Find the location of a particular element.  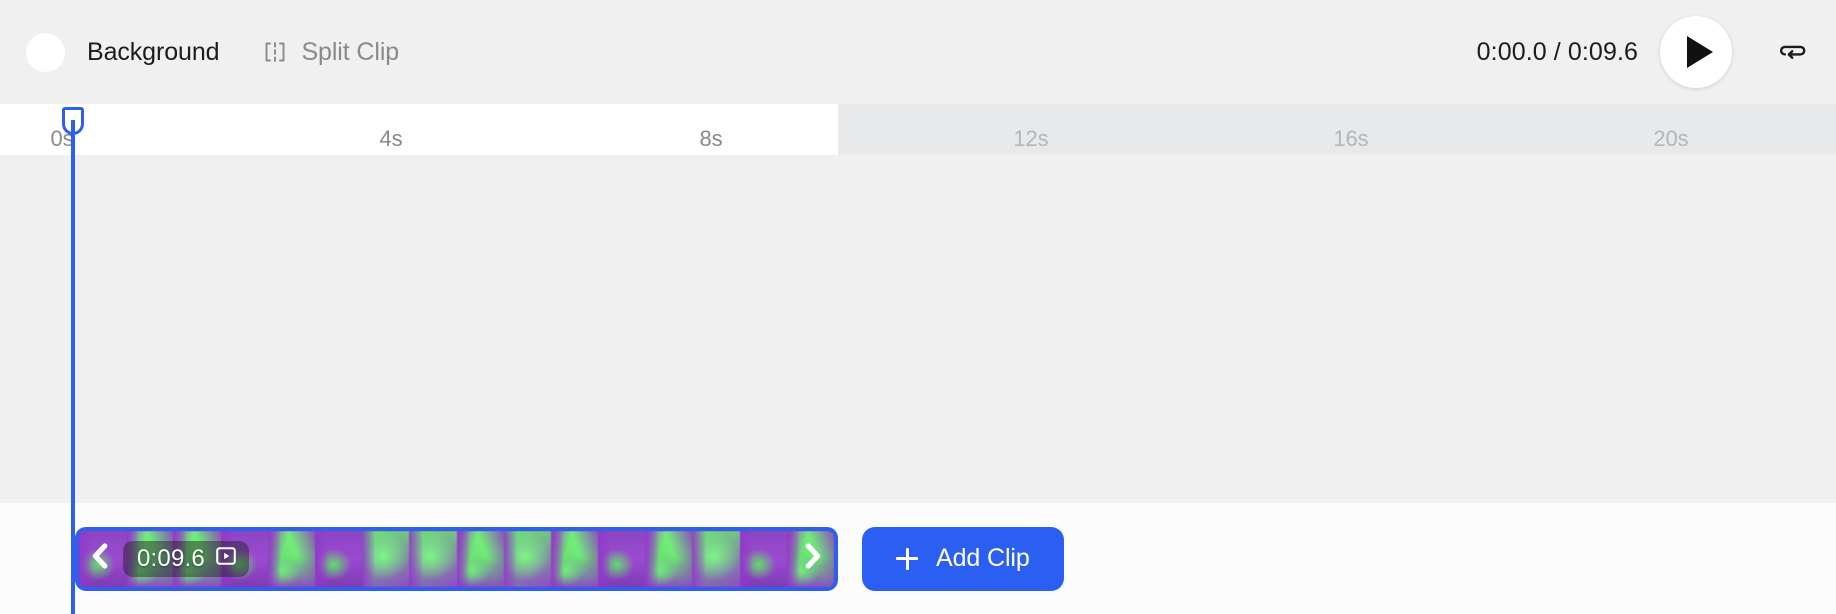

add-clip-label: Add Clip is located at coordinates (983, 558).